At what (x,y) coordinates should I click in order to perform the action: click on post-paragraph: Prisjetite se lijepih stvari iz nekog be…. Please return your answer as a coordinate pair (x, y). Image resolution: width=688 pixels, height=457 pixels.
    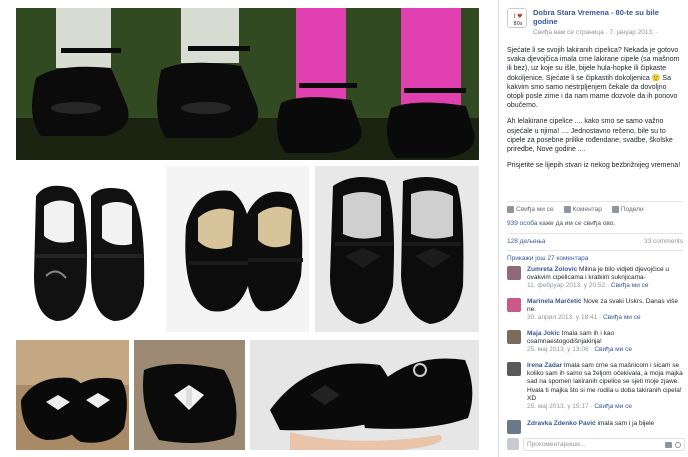
    Looking at the image, I should click on (594, 166).